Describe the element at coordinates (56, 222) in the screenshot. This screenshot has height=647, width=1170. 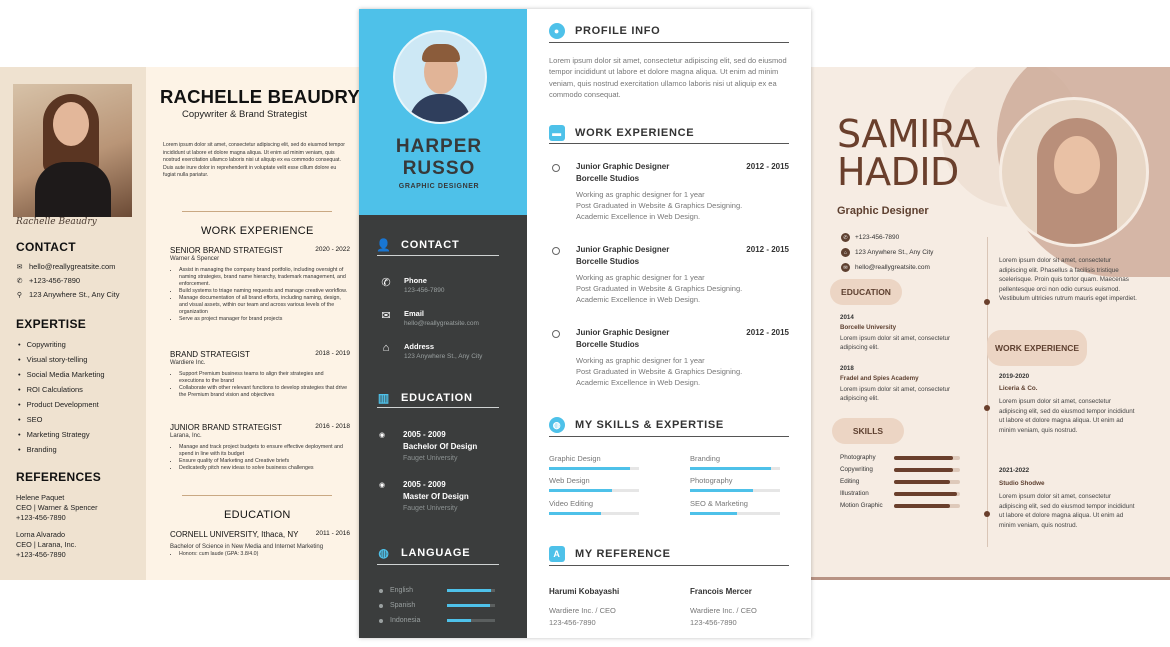
I see `signature: Rachelle Beaudry` at that location.